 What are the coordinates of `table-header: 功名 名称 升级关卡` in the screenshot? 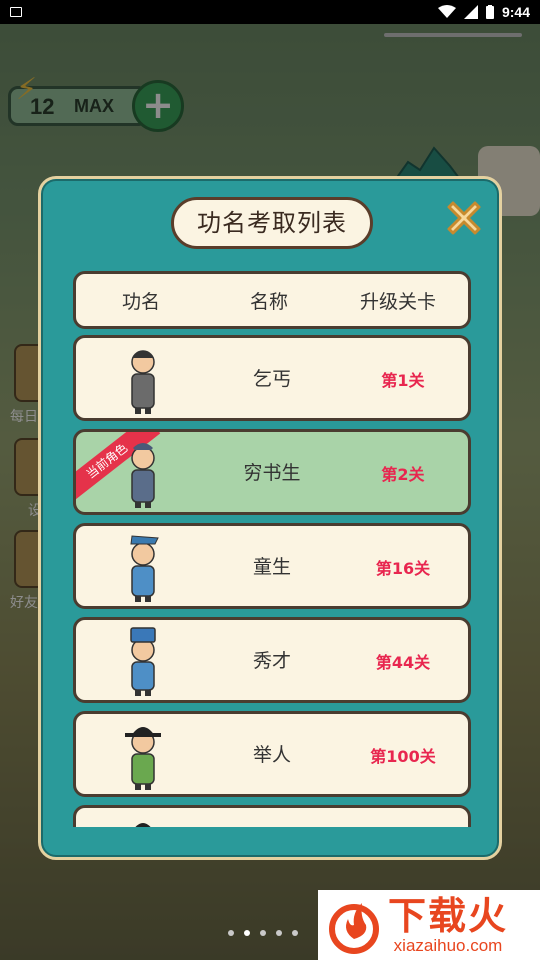 It's located at (272, 300).